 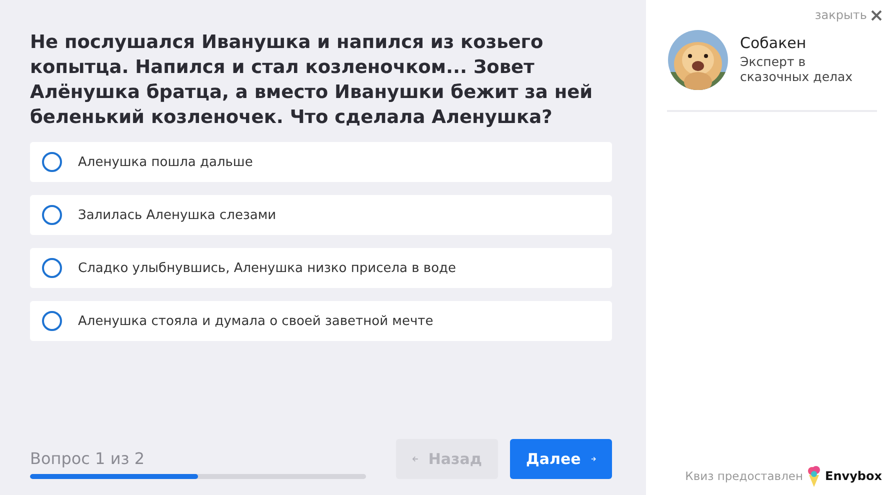 I want to click on brand-logo: Envybox, so click(x=853, y=476).